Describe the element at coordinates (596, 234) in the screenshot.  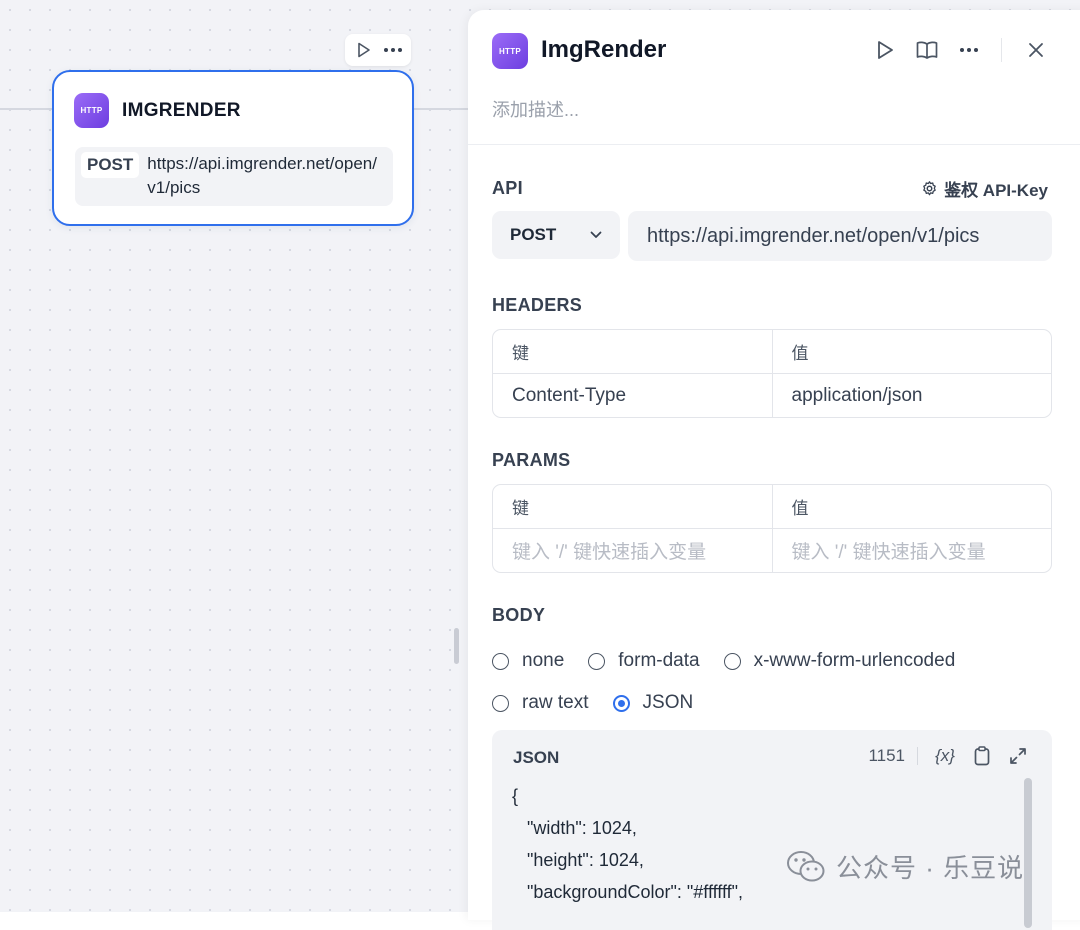
I see `chevron-down-icon` at that location.